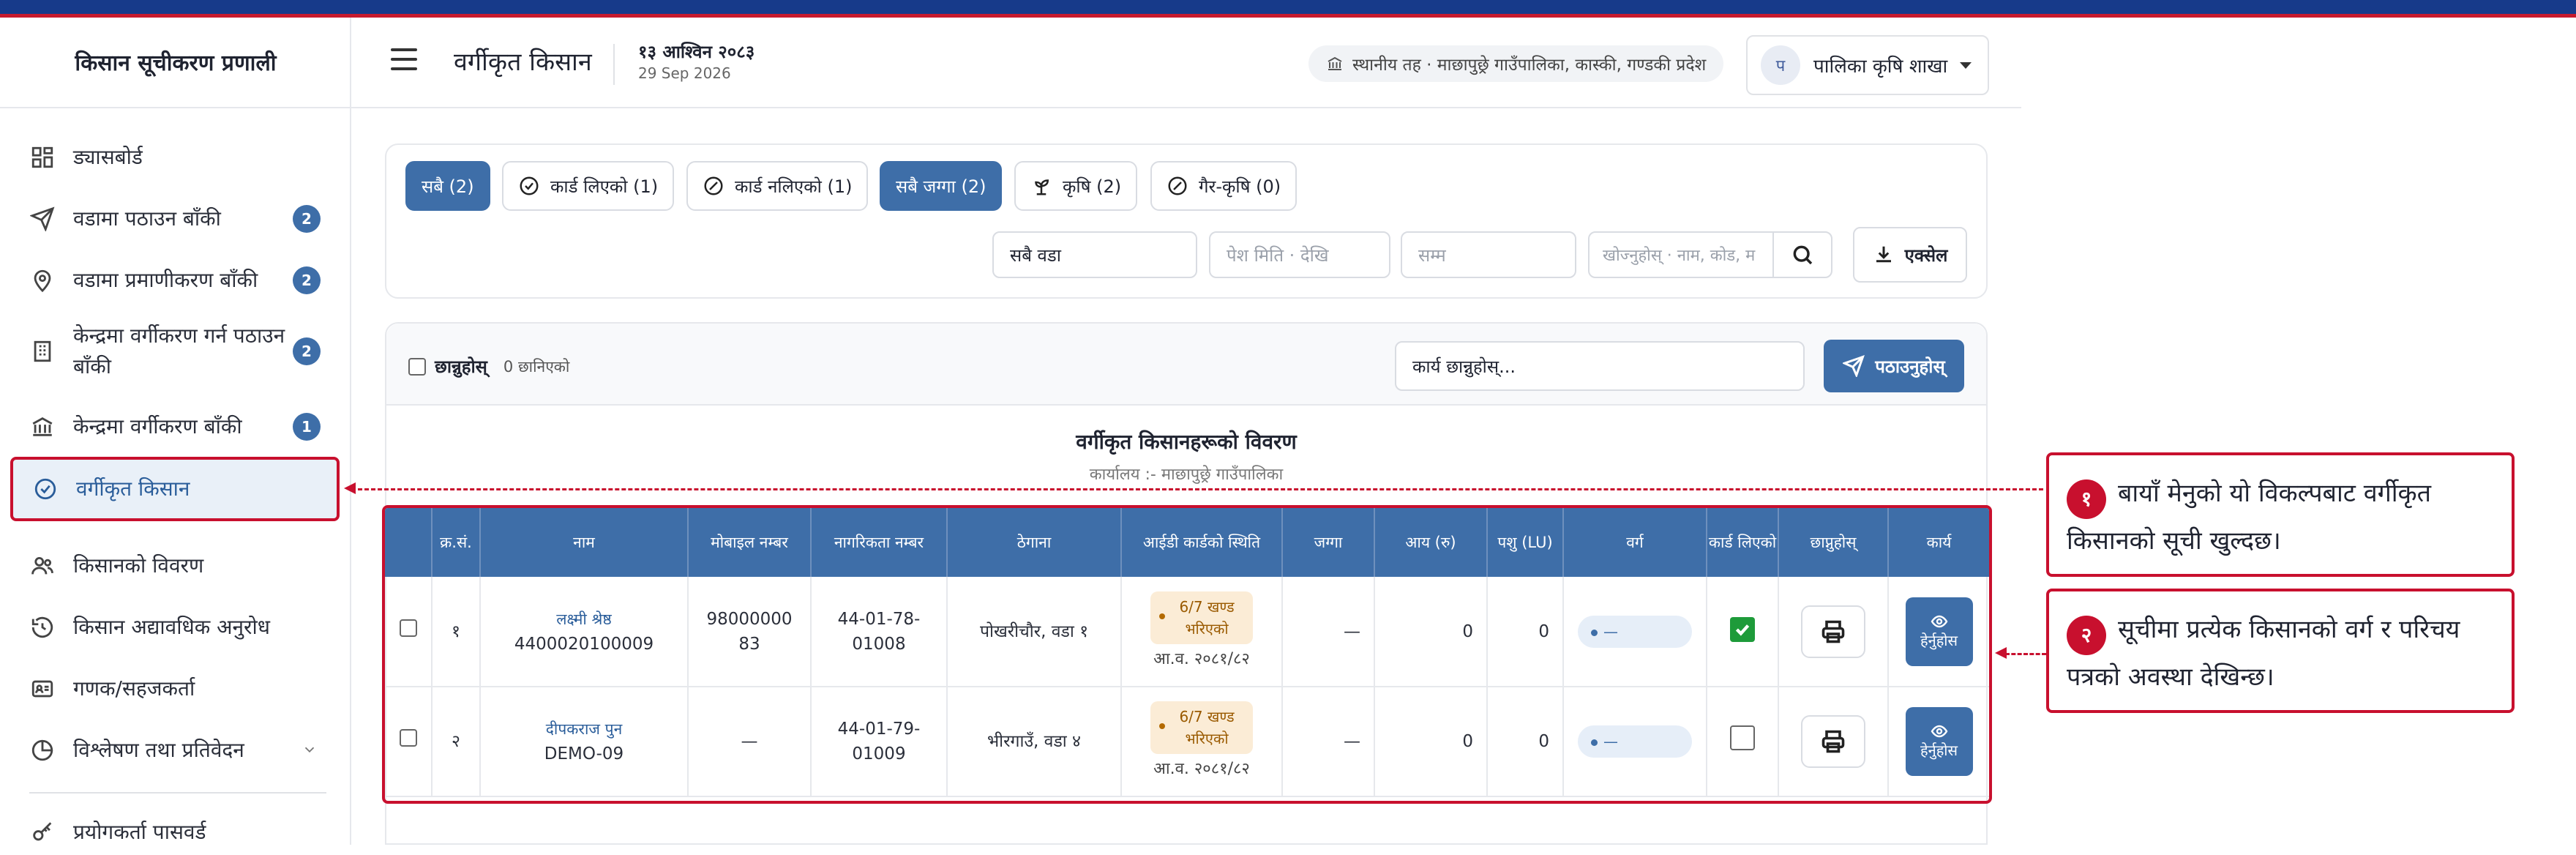 The image size is (2576, 855). I want to click on sidebar-item-center-send-pending: केन्द्रमा वर्गीकरण गर्न पठाउन बाँकी 2, so click(175, 351).